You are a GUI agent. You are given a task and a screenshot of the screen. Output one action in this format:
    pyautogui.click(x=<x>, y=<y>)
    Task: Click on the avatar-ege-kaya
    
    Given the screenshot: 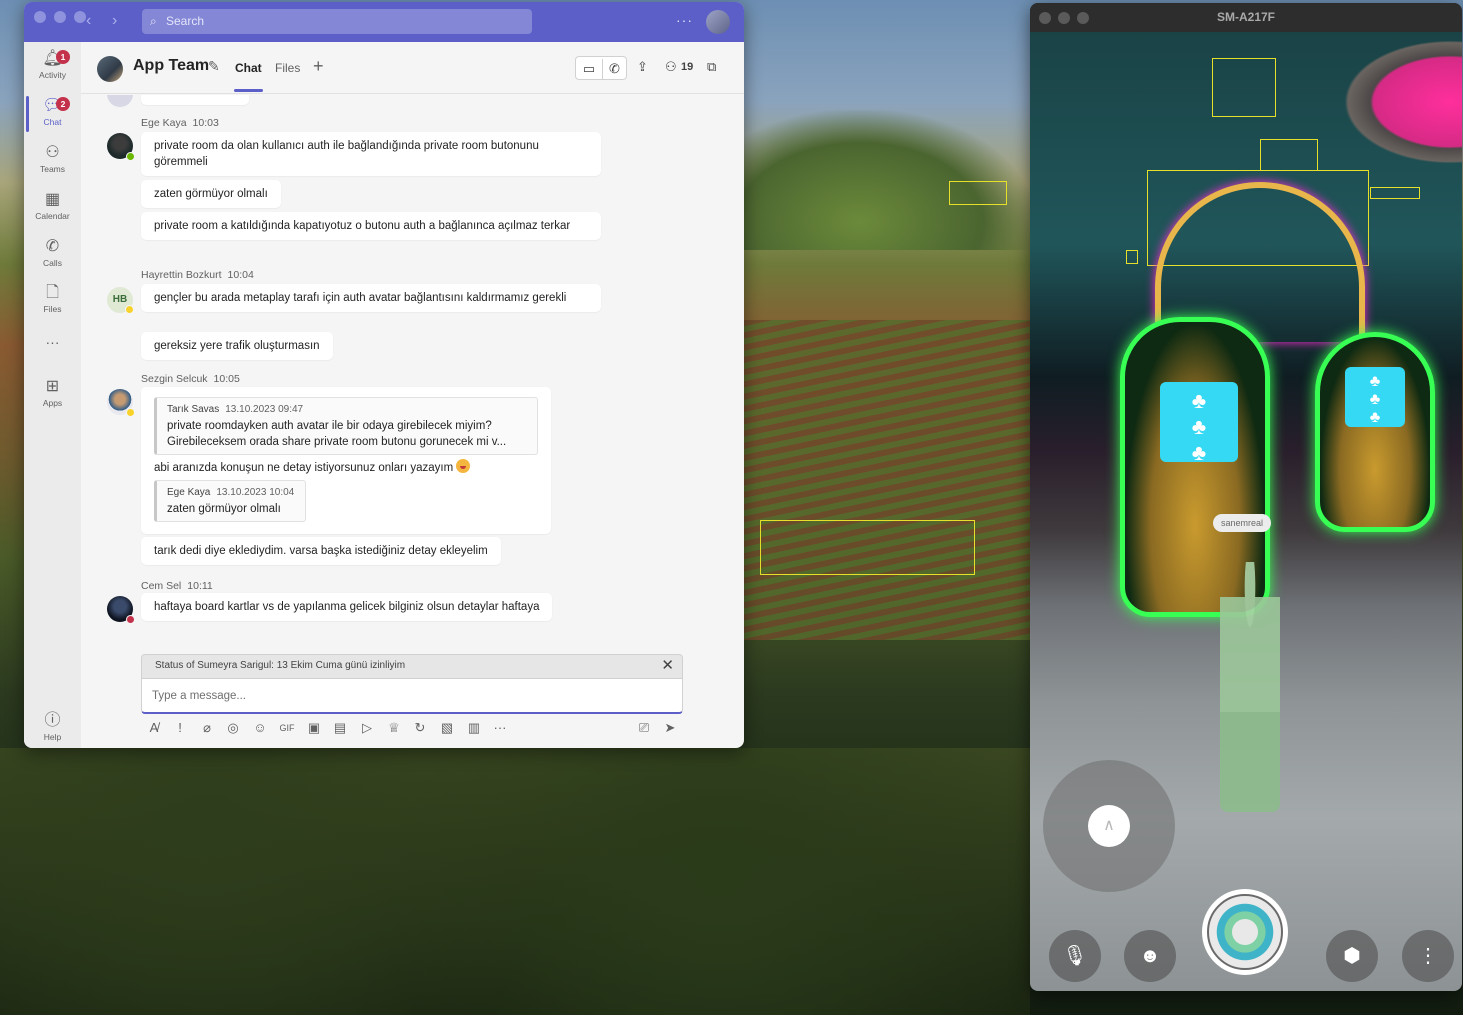 What is the action you would take?
    pyautogui.click(x=121, y=147)
    